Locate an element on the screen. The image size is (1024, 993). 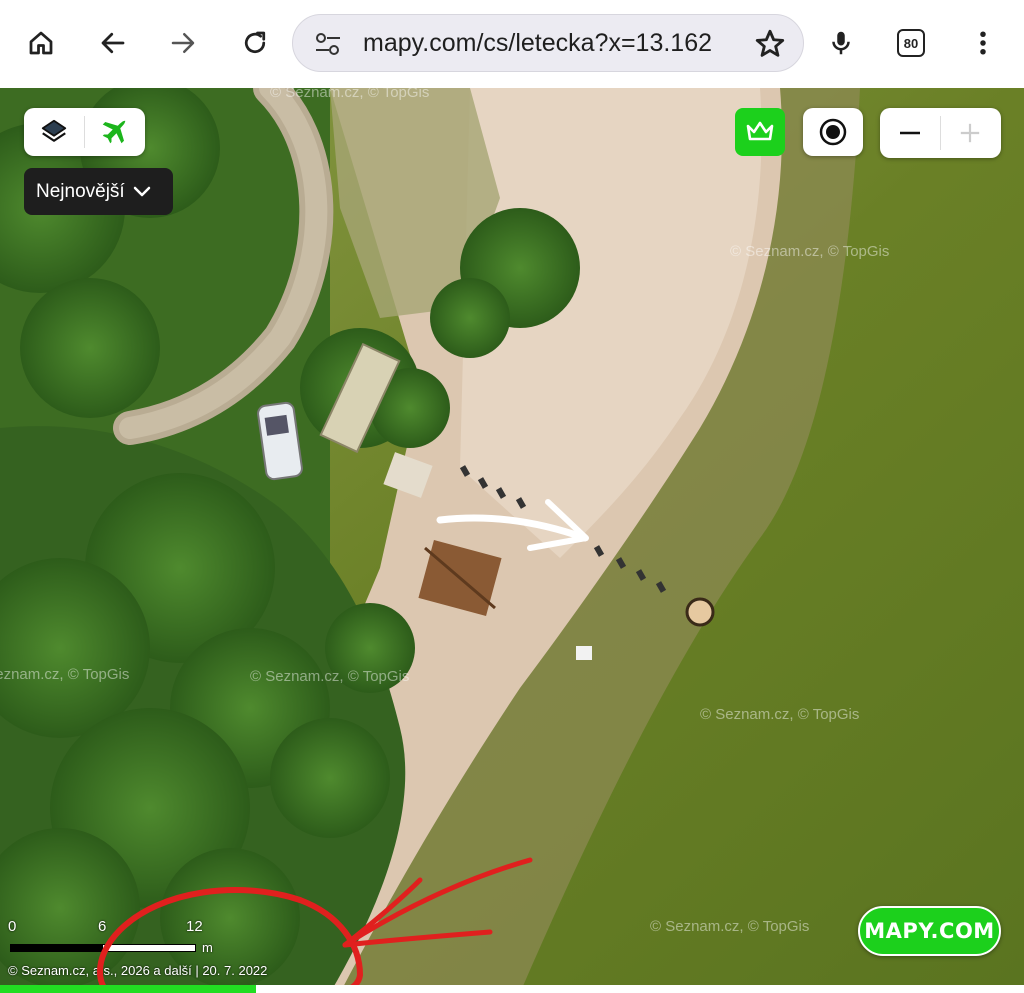
location-icon is located at coordinates (833, 132).